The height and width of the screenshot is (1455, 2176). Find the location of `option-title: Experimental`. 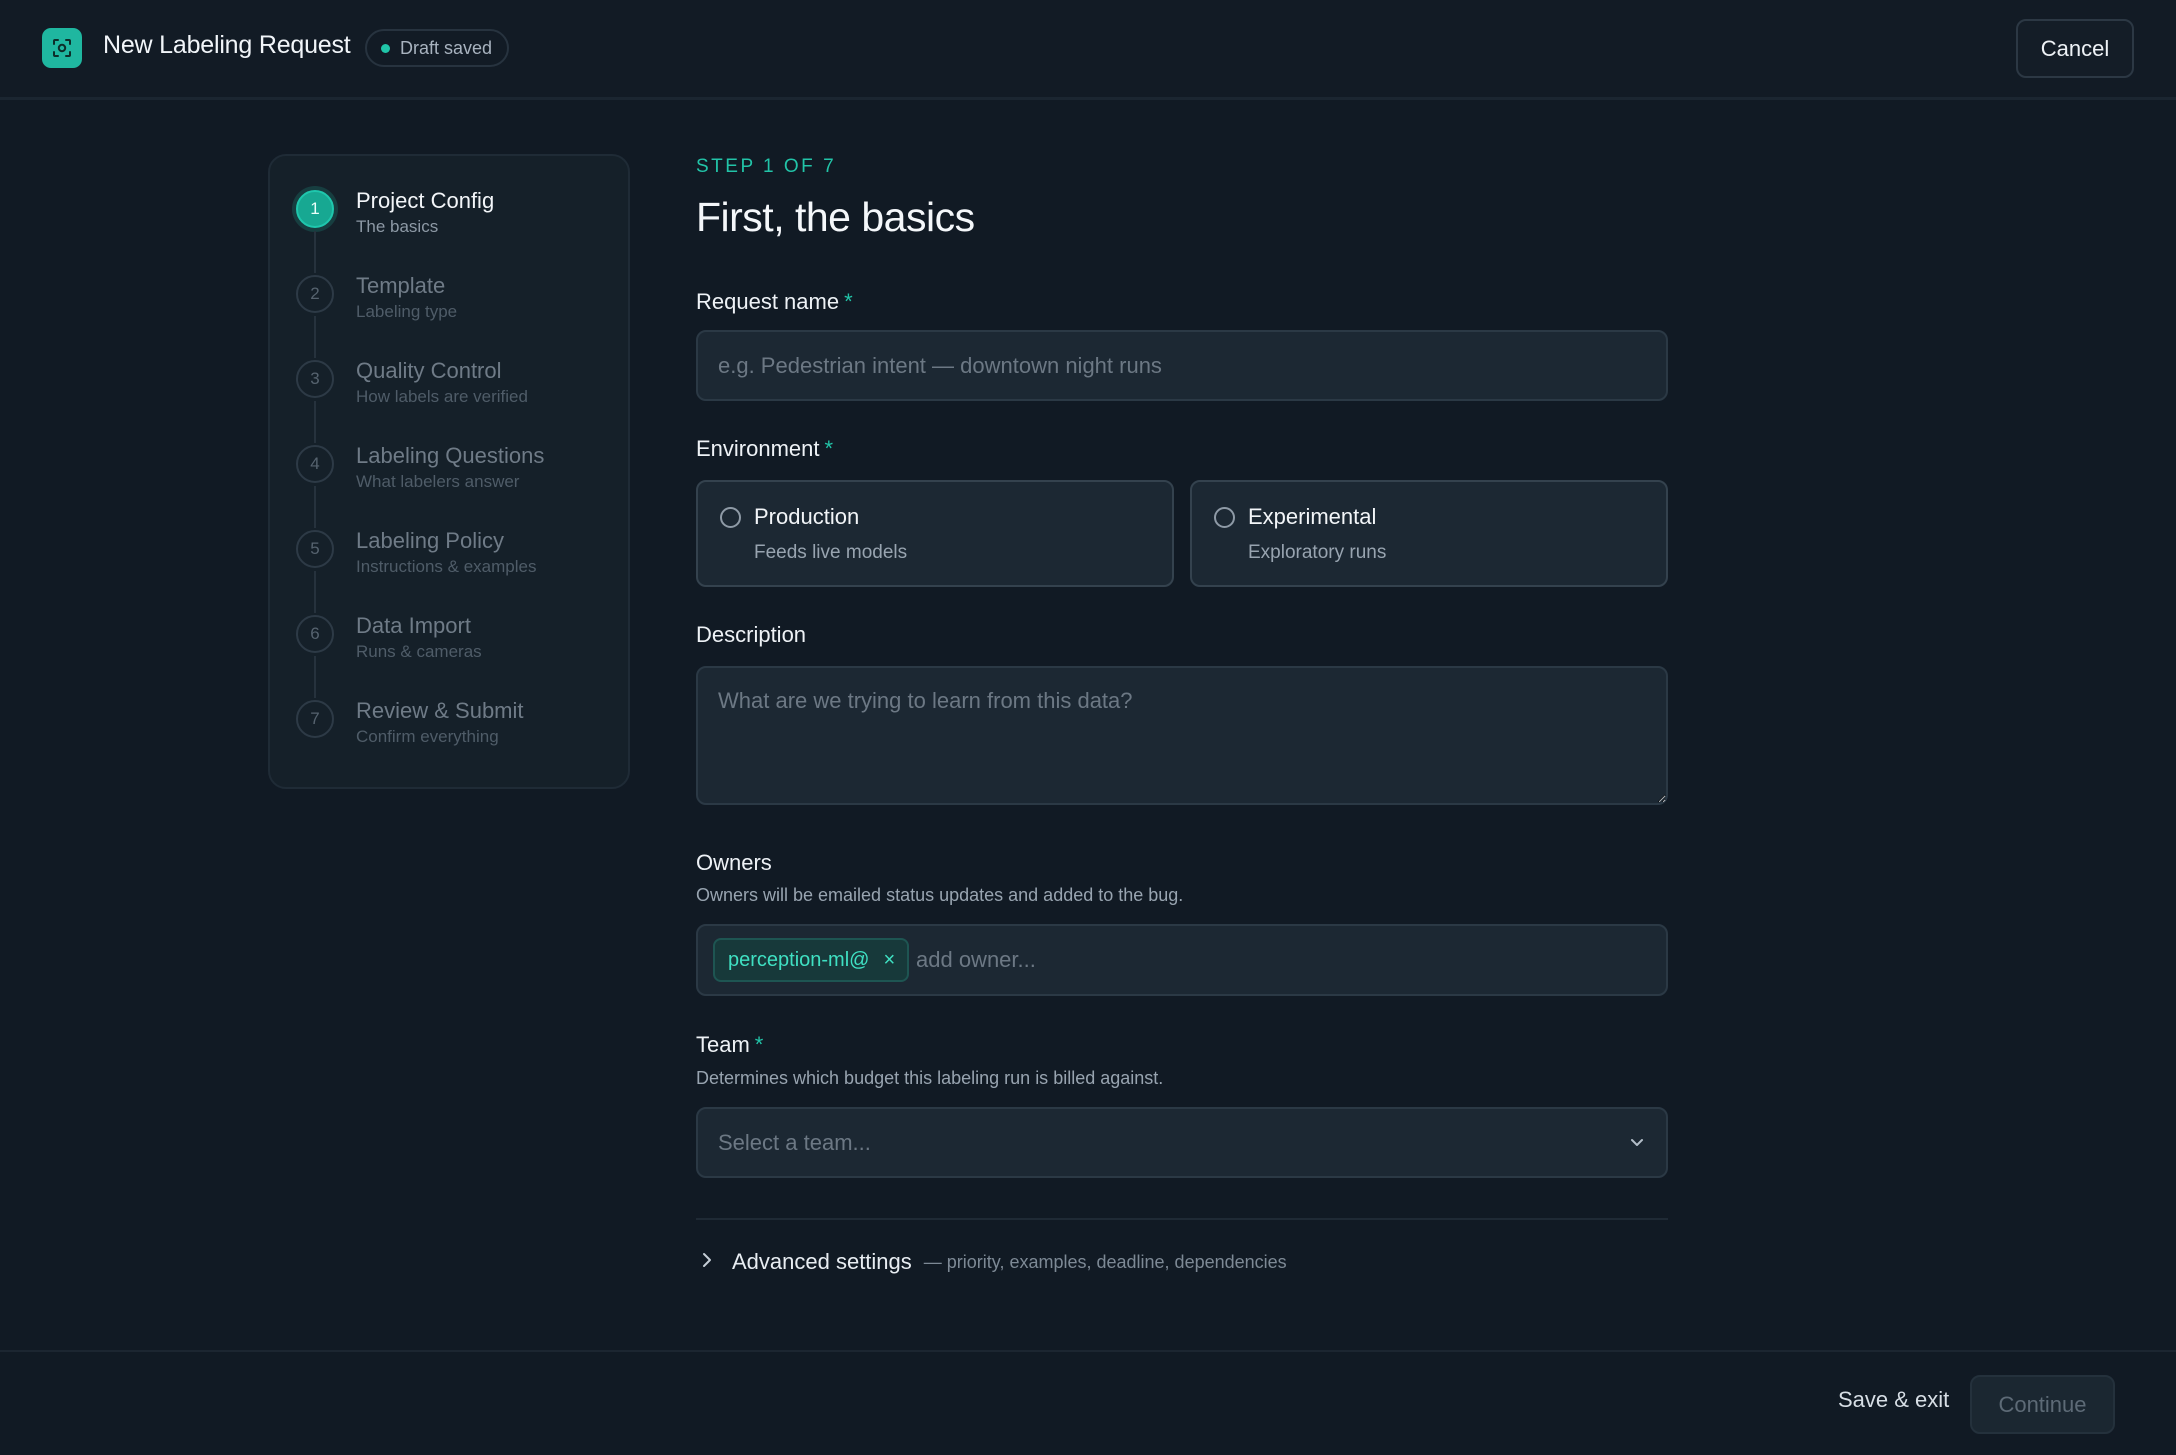

option-title: Experimental is located at coordinates (1312, 516).